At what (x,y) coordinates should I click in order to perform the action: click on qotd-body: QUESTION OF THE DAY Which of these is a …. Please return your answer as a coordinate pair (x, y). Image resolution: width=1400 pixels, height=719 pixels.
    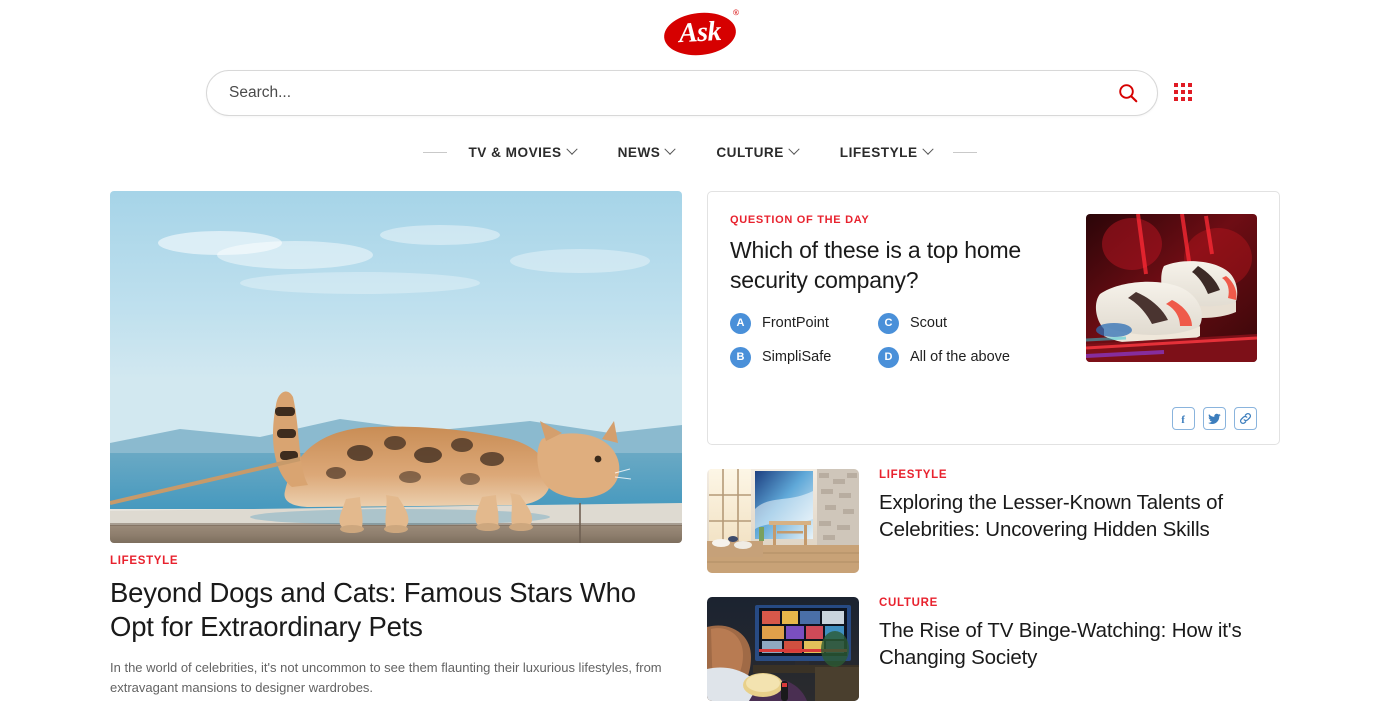
    Looking at the image, I should click on (993, 291).